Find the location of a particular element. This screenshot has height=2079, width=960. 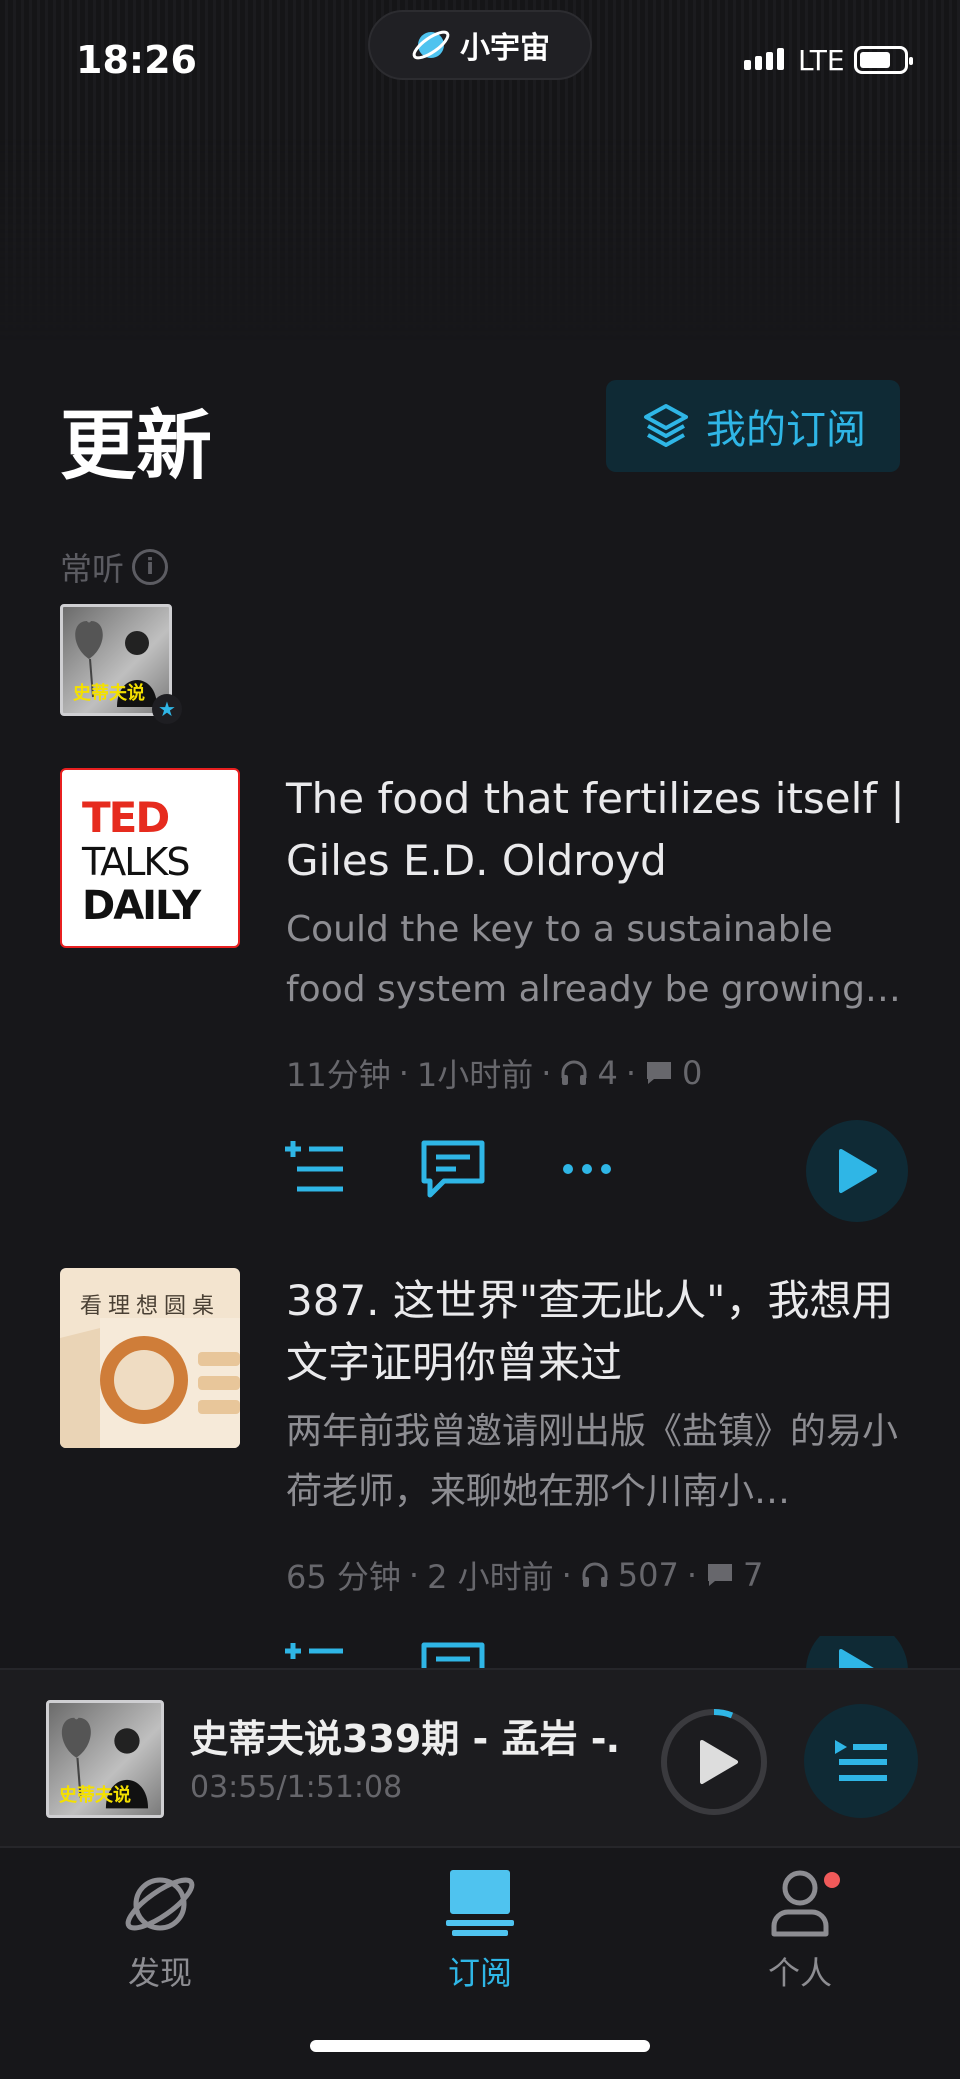

episode-play-count: 4 is located at coordinates (607, 1073).